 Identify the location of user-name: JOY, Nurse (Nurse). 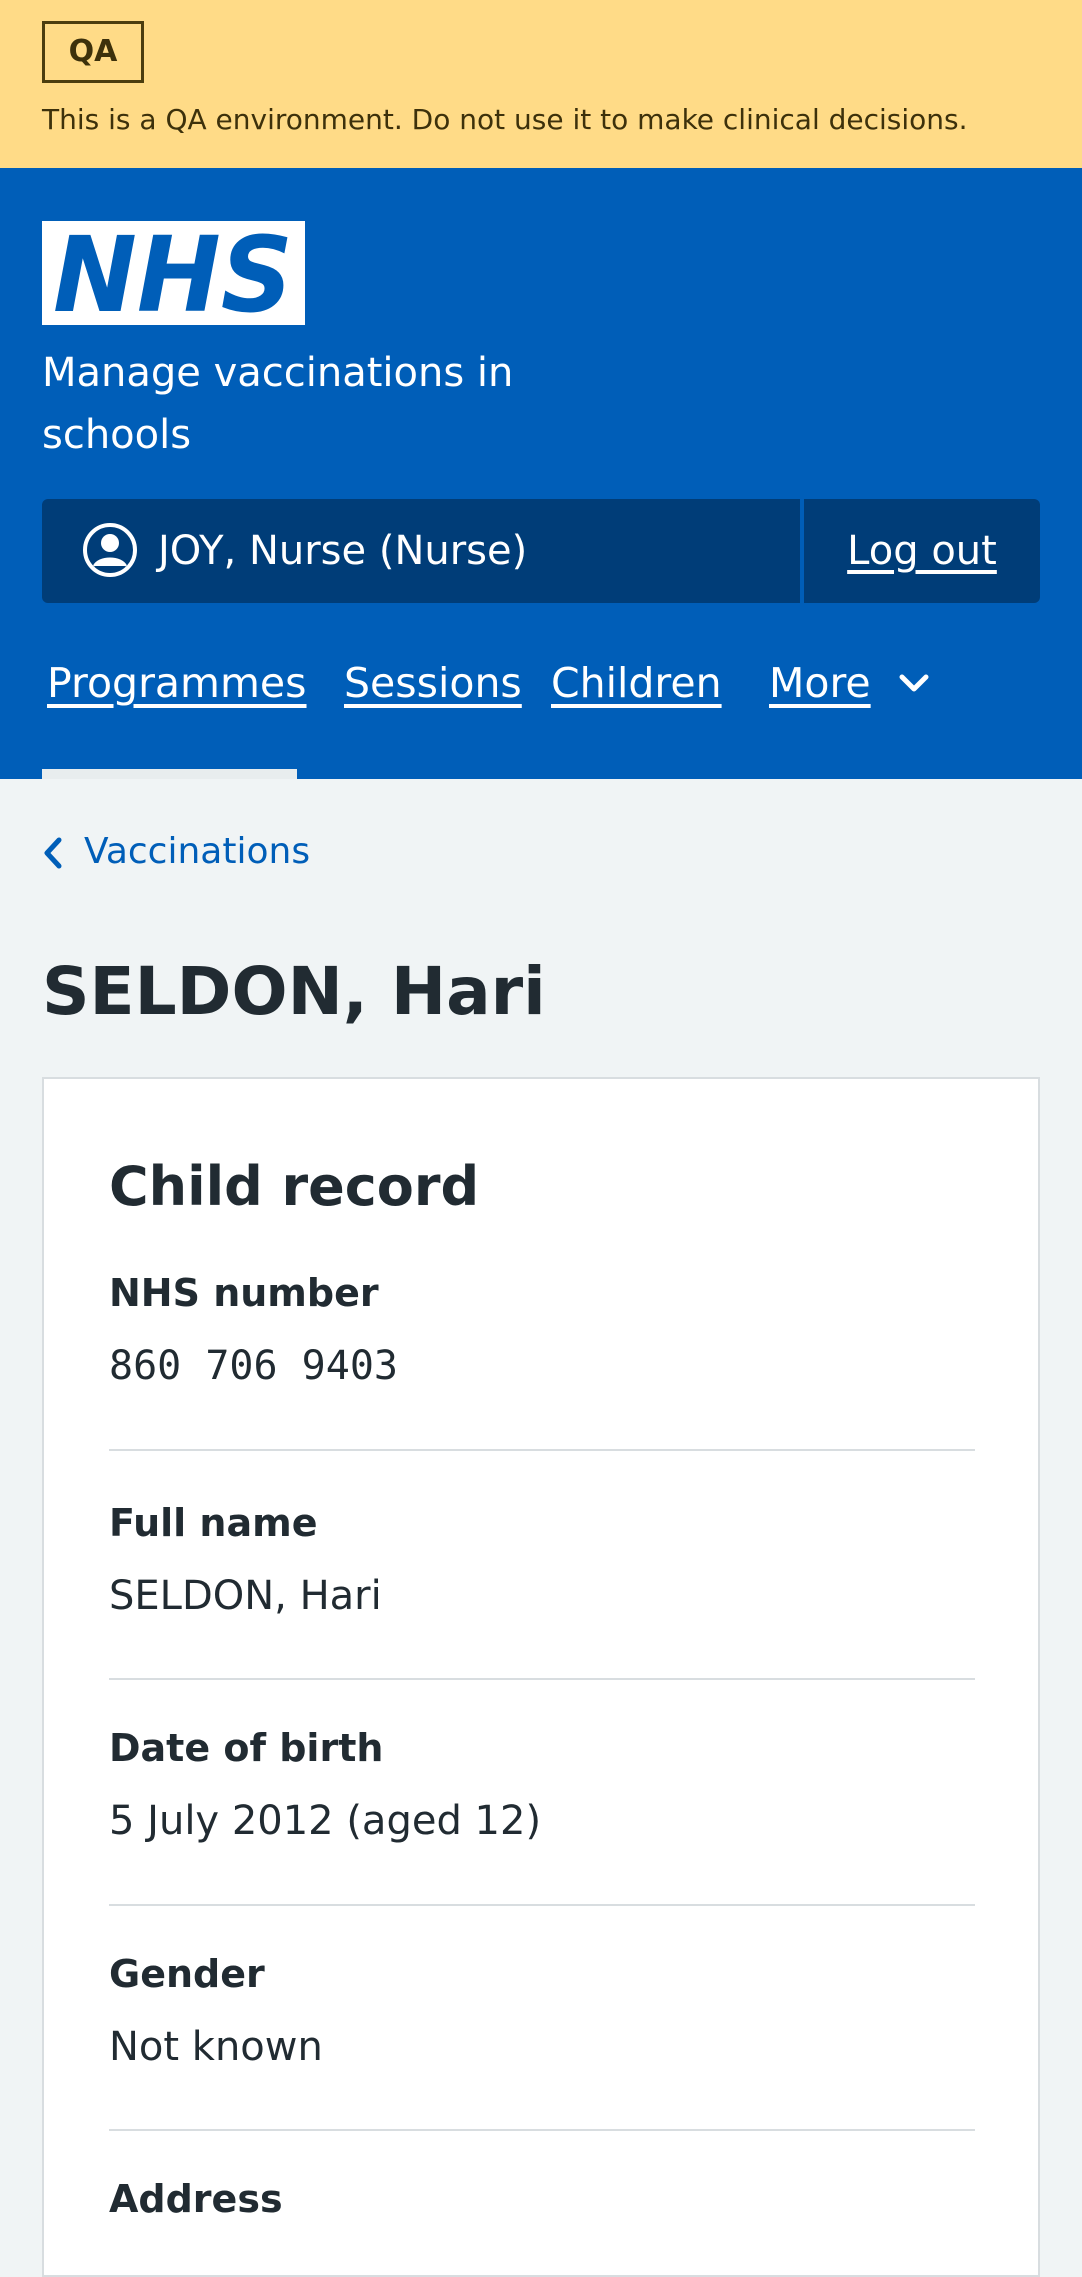
(343, 551).